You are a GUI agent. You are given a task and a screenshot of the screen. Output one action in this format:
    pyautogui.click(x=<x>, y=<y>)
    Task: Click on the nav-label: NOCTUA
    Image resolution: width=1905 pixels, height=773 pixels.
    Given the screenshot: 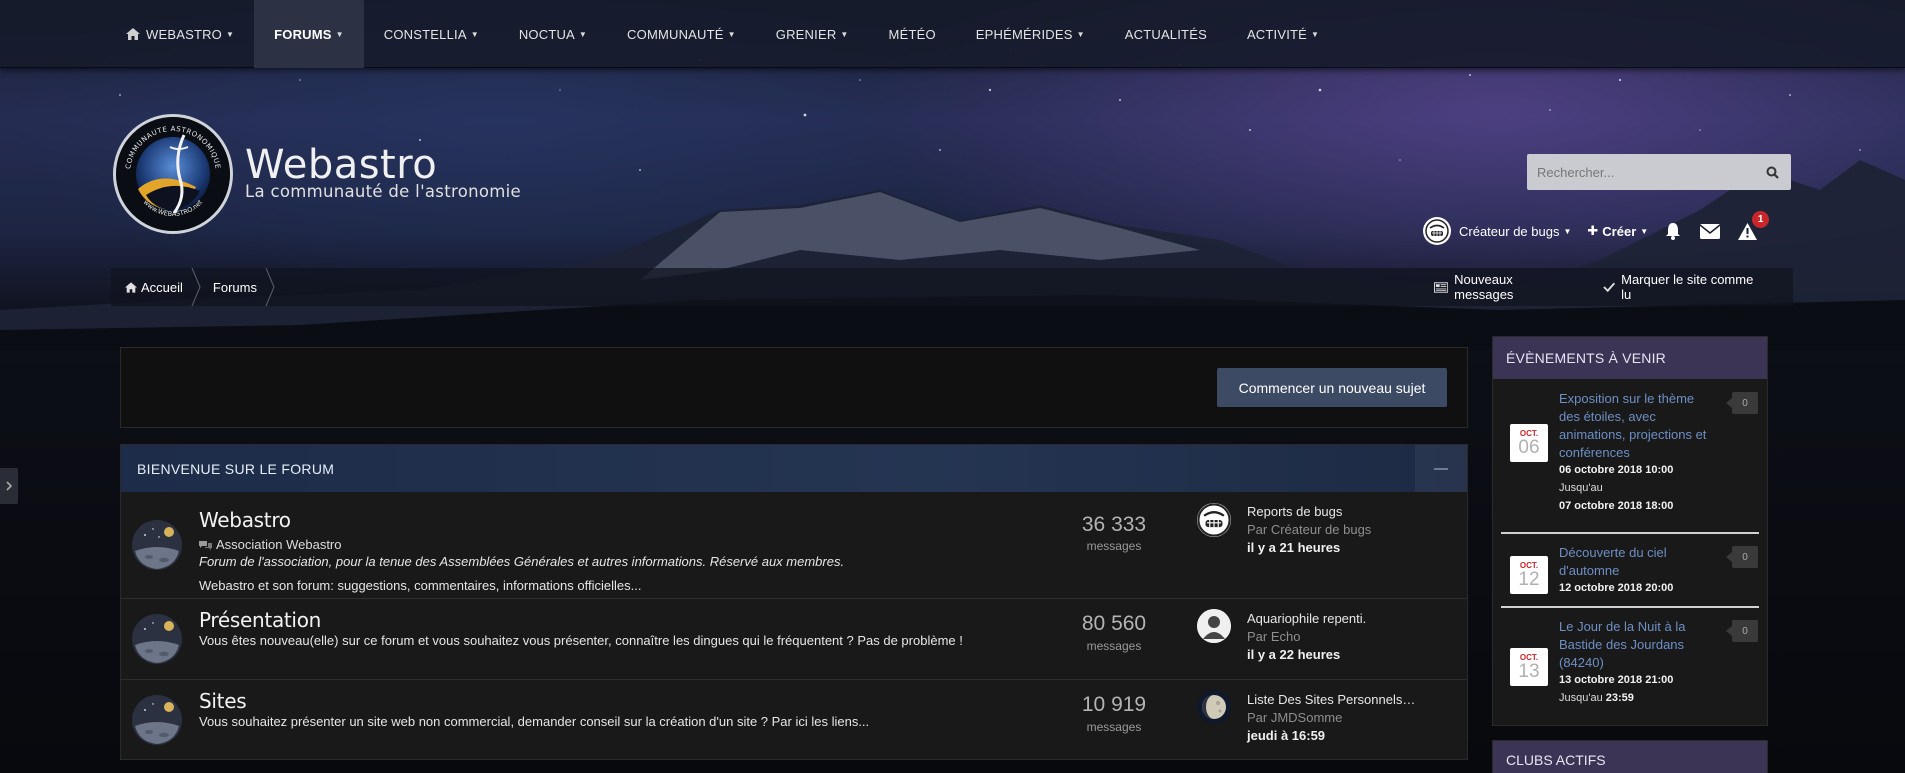 What is the action you would take?
    pyautogui.click(x=546, y=34)
    